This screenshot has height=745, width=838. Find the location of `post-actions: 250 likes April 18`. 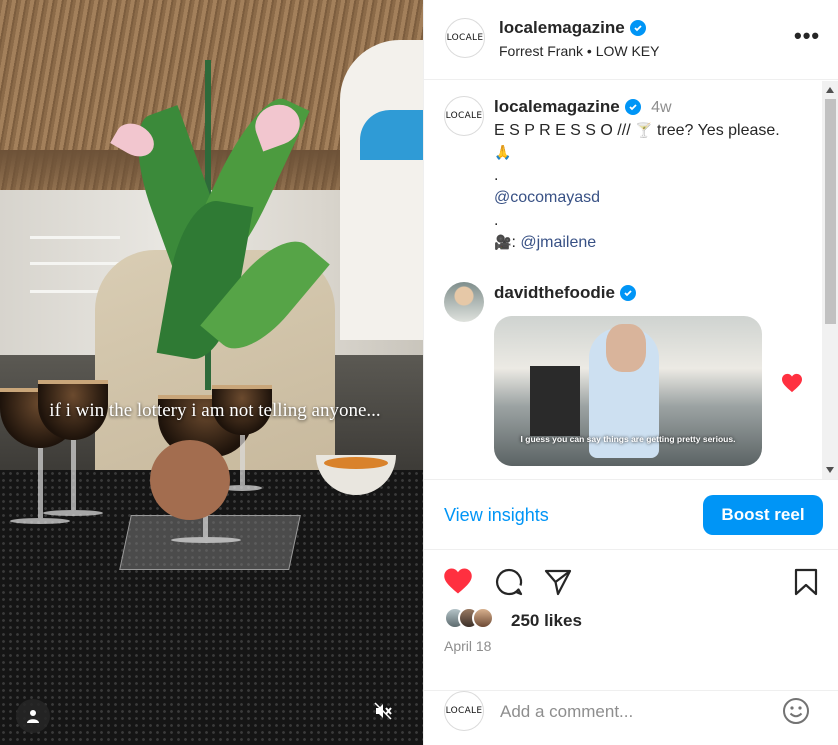

post-actions: 250 likes April 18 is located at coordinates (631, 621).